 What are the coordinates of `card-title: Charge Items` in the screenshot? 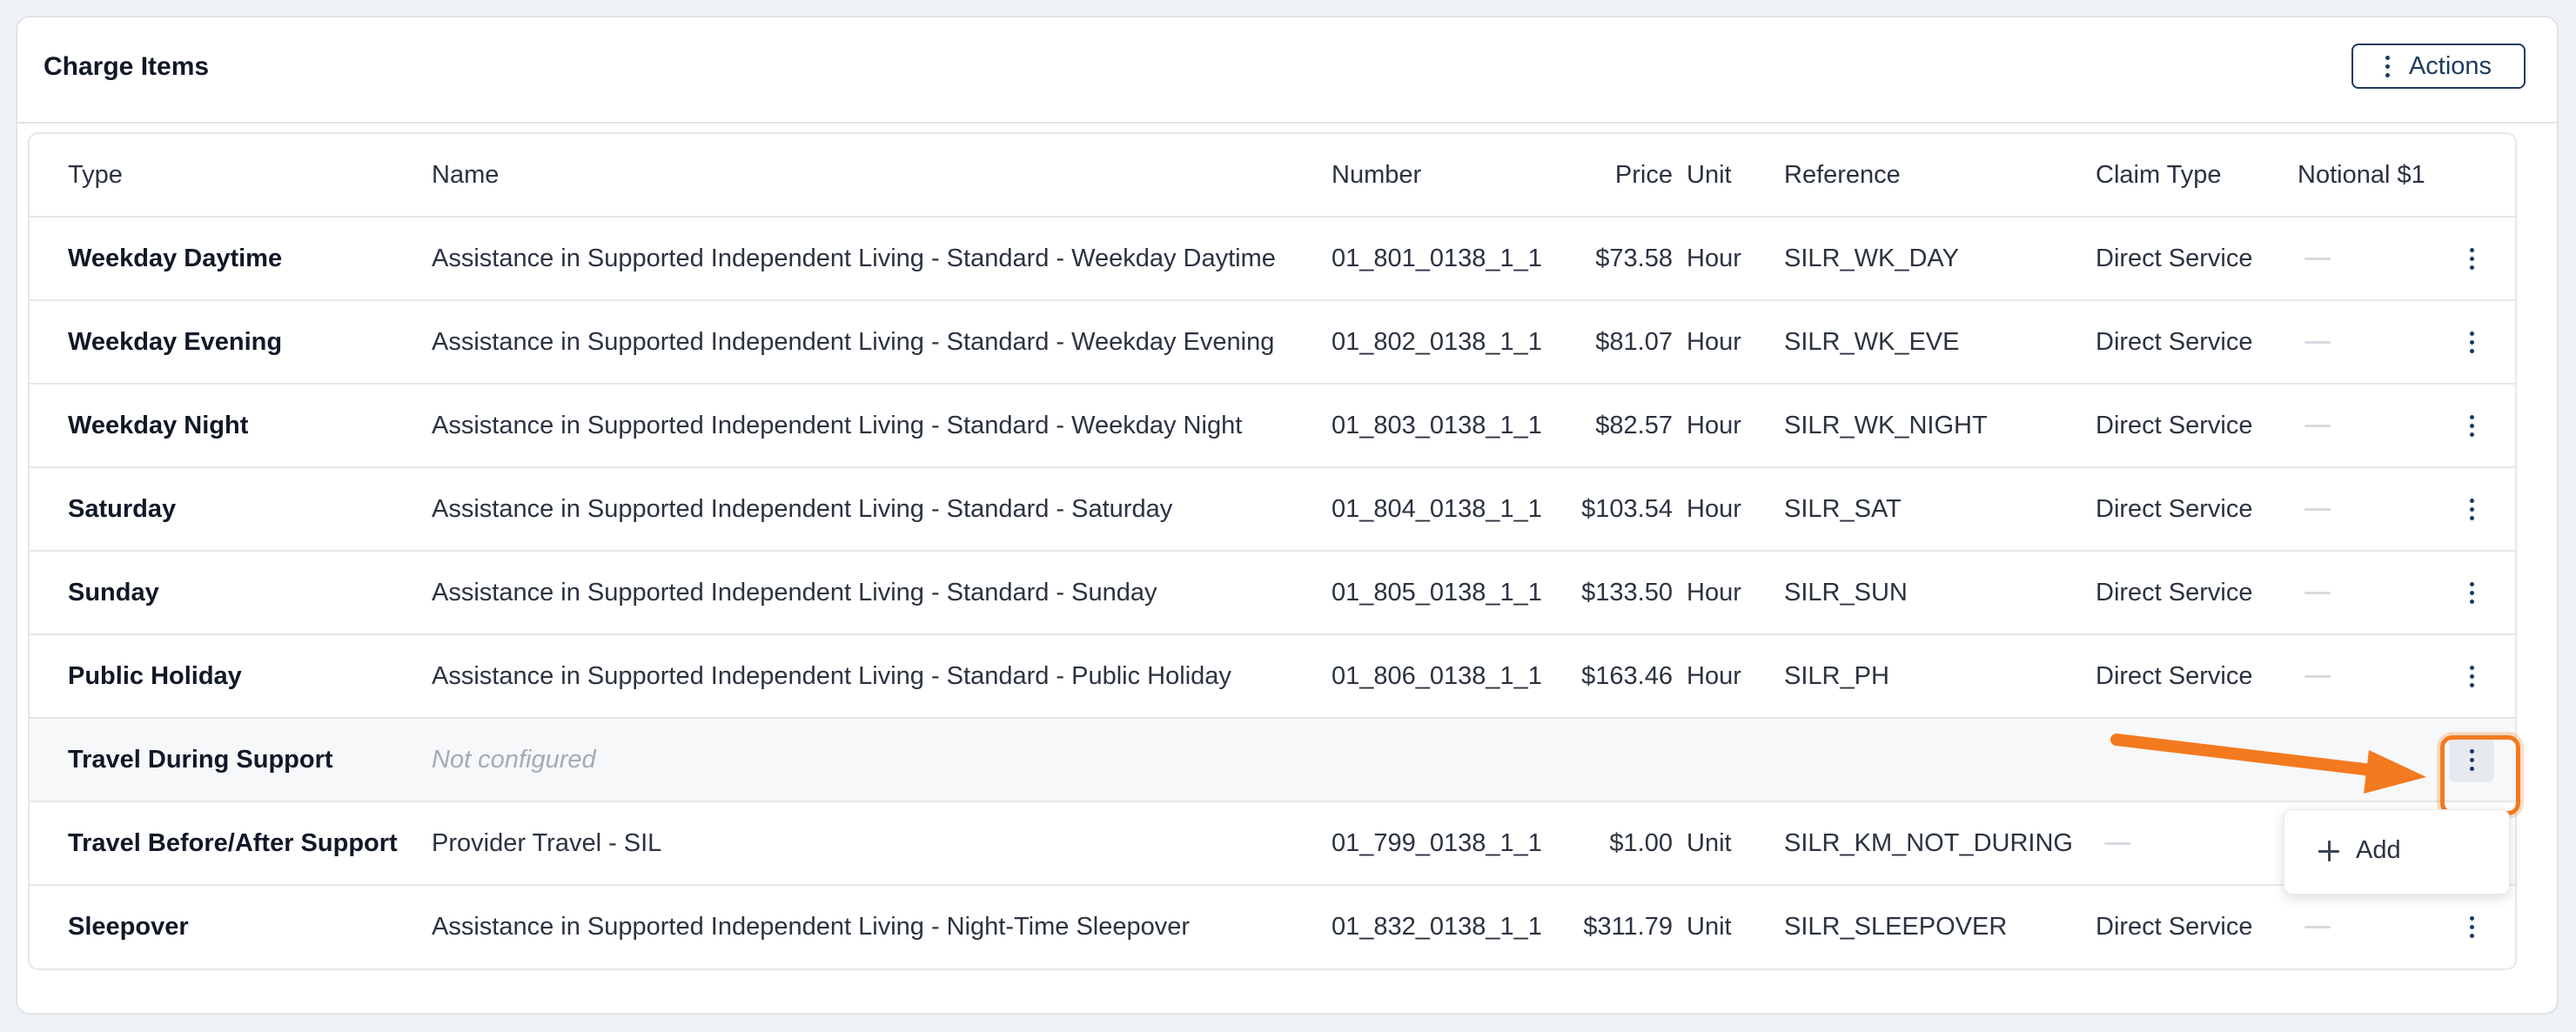 It's located at (127, 66).